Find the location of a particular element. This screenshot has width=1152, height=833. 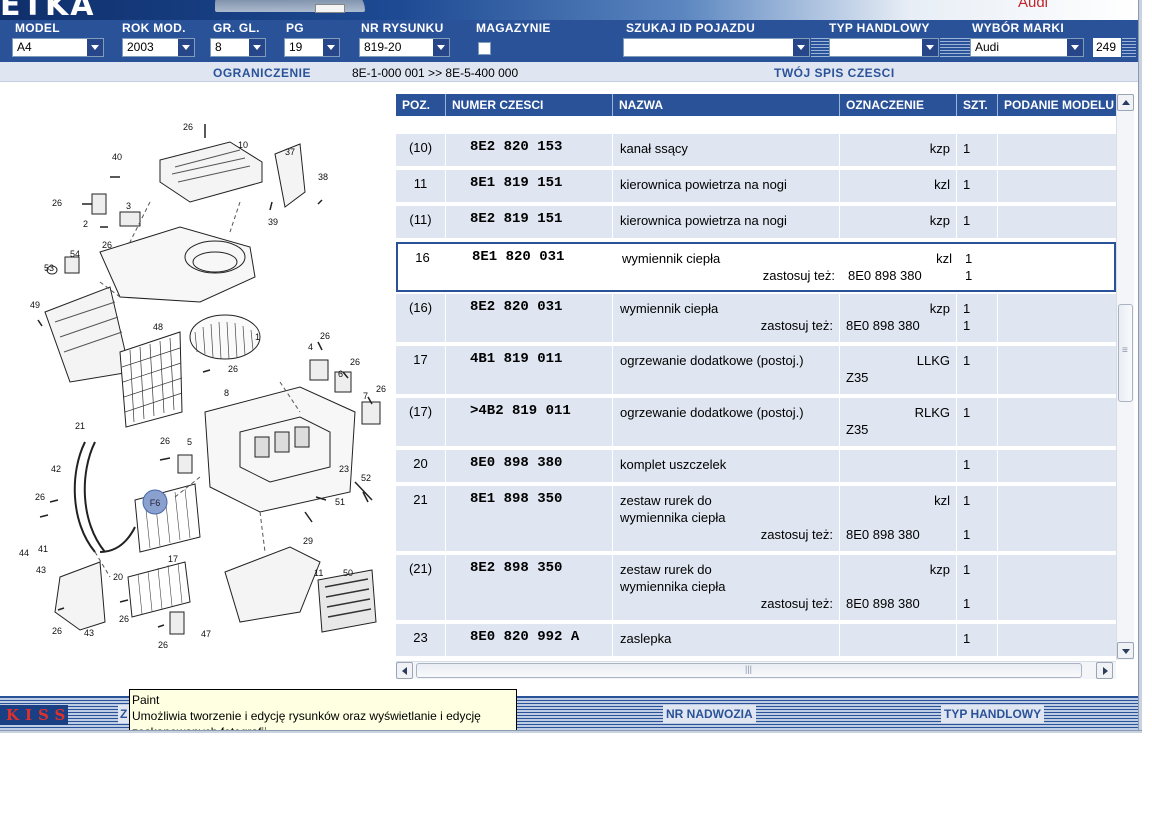

diagram-callout: 8 is located at coordinates (226, 393).